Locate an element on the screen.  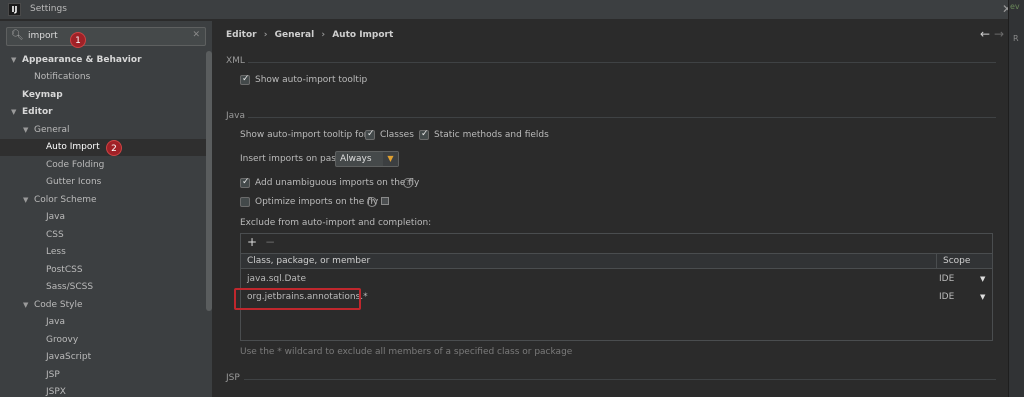
forward-arrow-icon: → is located at coordinates (999, 34).